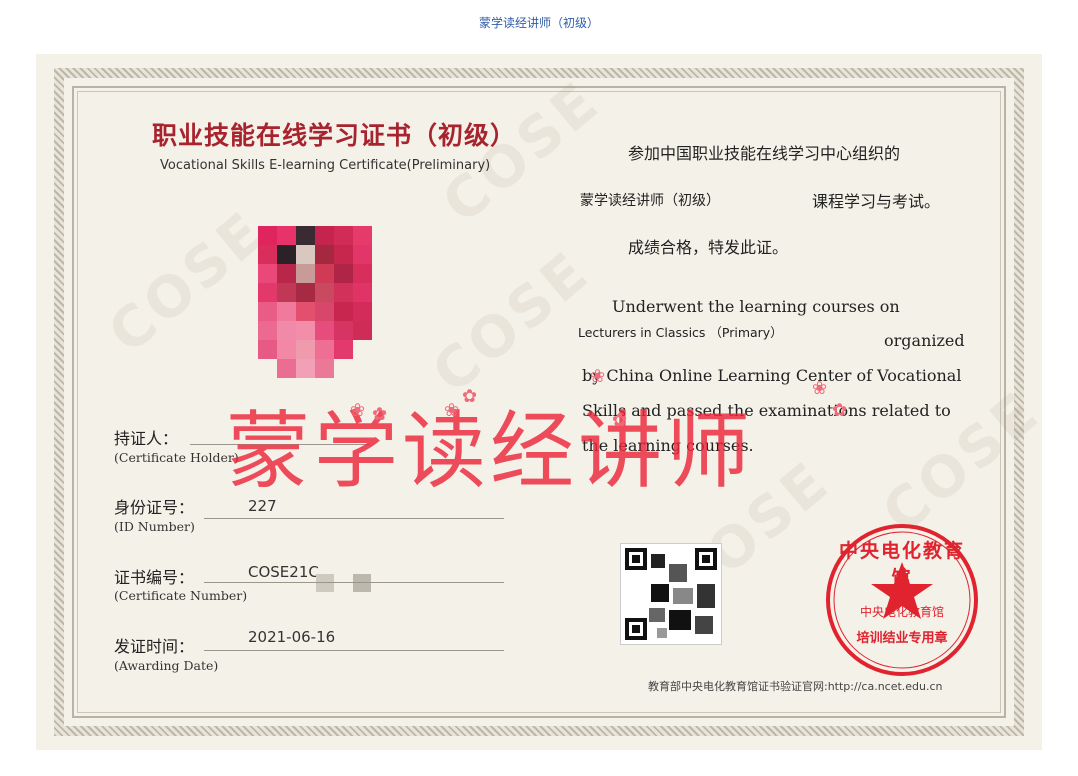  What do you see at coordinates (166, 665) in the screenshot?
I see `awarding-date-label-en: (Awarding Date)` at bounding box center [166, 665].